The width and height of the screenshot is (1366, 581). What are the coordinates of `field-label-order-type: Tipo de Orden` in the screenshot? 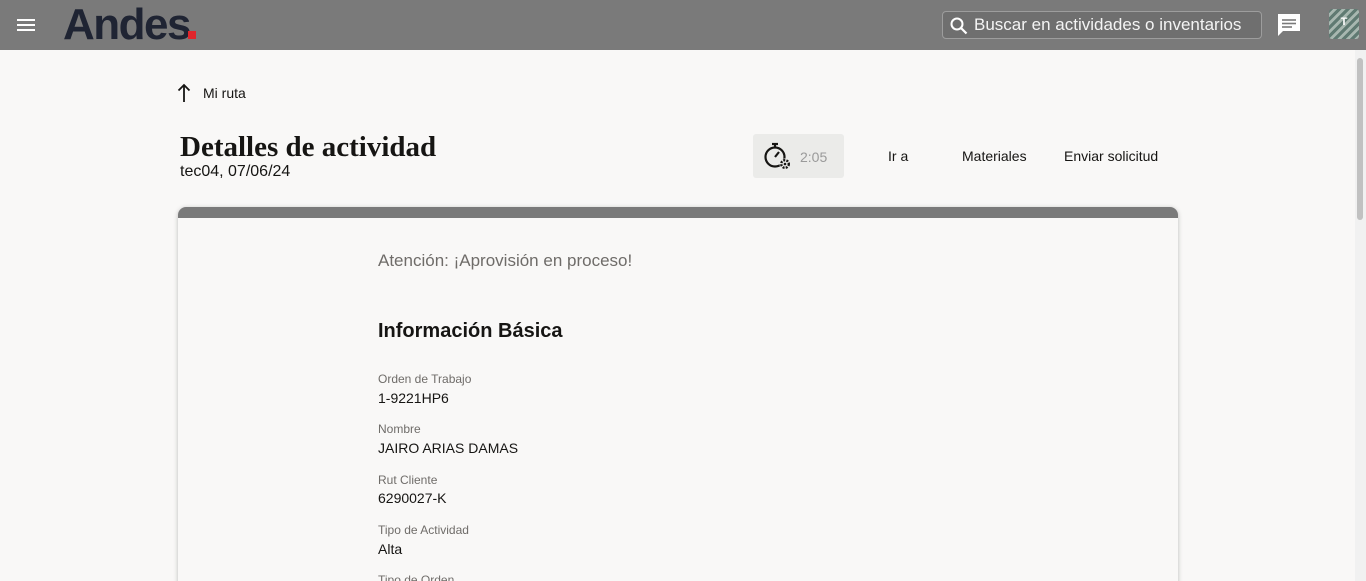 It's located at (416, 577).